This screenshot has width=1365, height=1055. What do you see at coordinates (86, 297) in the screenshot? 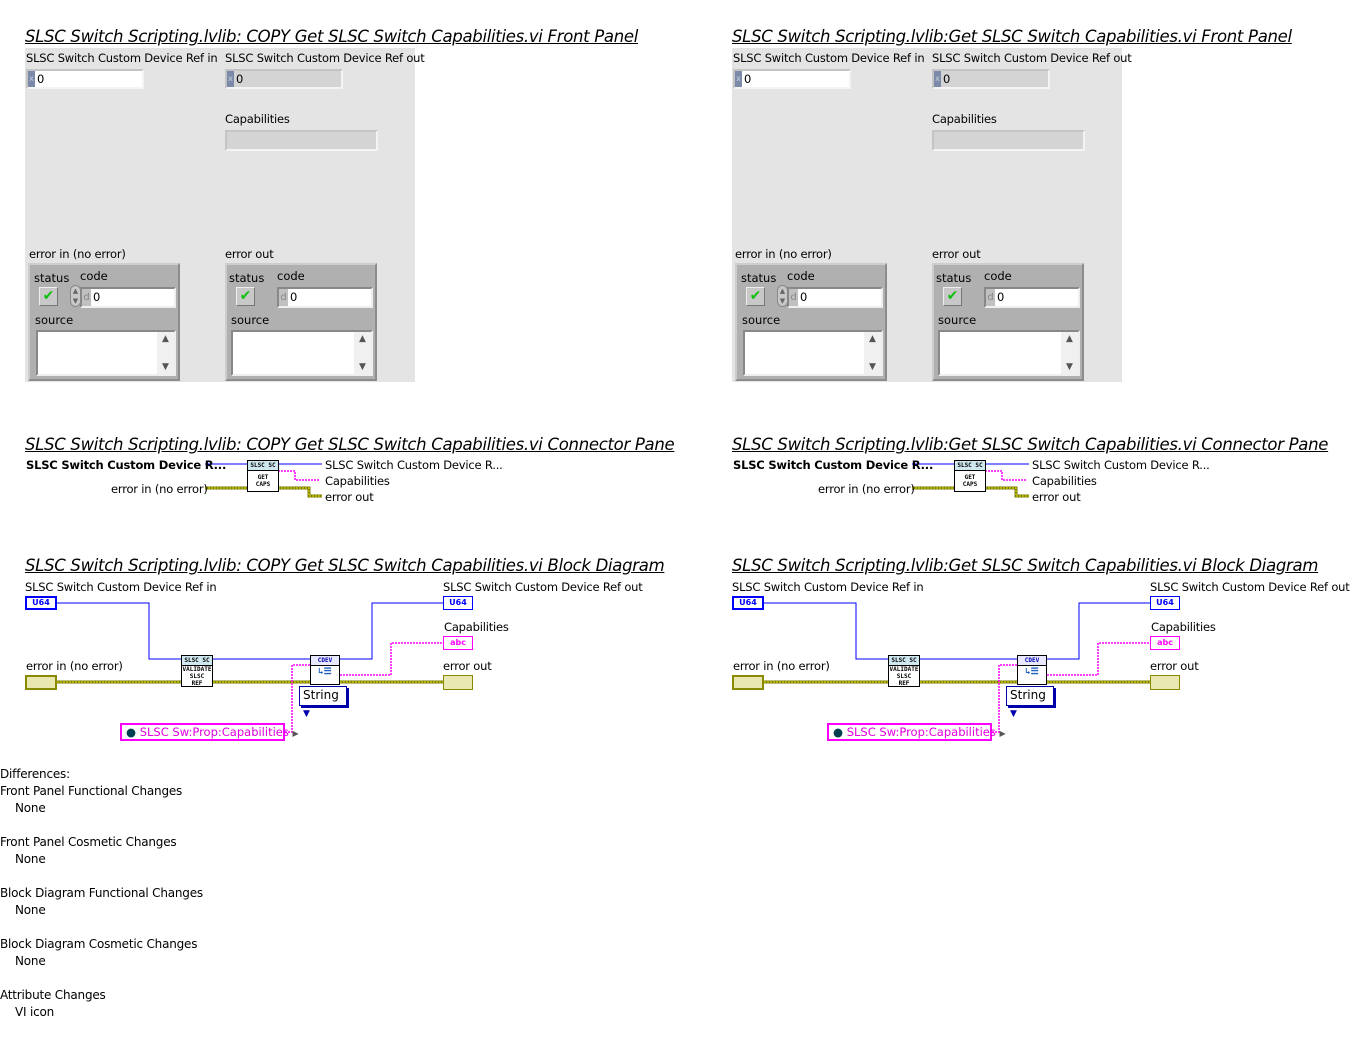
I see `code-radix: d` at bounding box center [86, 297].